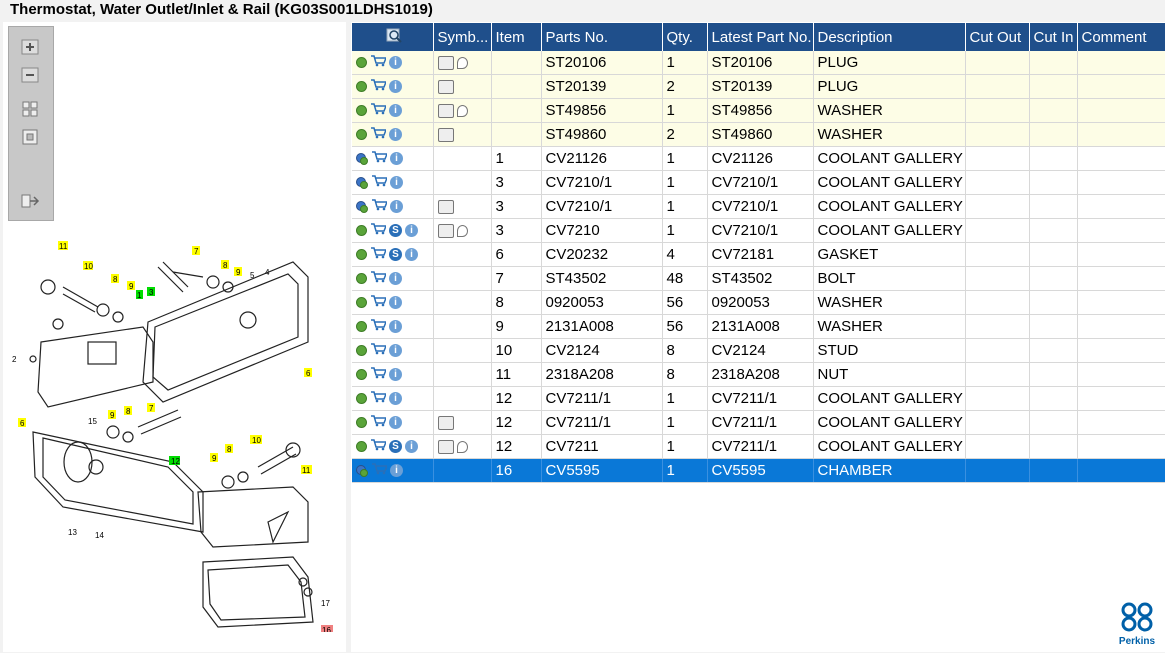 Image resolution: width=1165 pixels, height=653 pixels. What do you see at coordinates (758, 350) in the screenshot?
I see `table-row: i 10 CV2124 8 CV2124 STUD` at bounding box center [758, 350].